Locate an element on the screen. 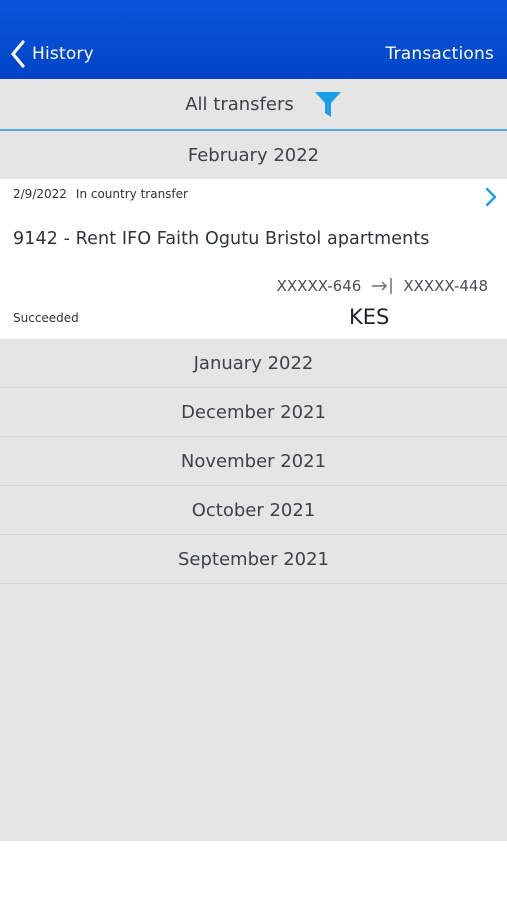 Image resolution: width=507 pixels, height=900 pixels. month-header-current: February 2022 is located at coordinates (253, 155).